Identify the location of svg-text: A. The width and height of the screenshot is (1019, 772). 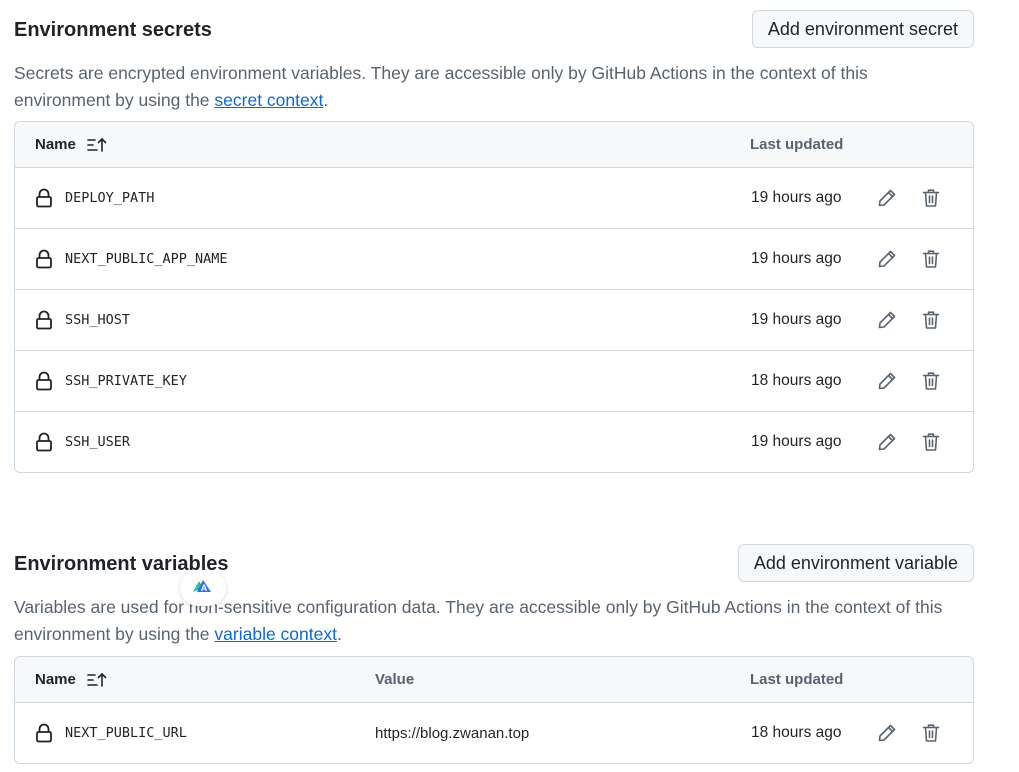
(204, 588).